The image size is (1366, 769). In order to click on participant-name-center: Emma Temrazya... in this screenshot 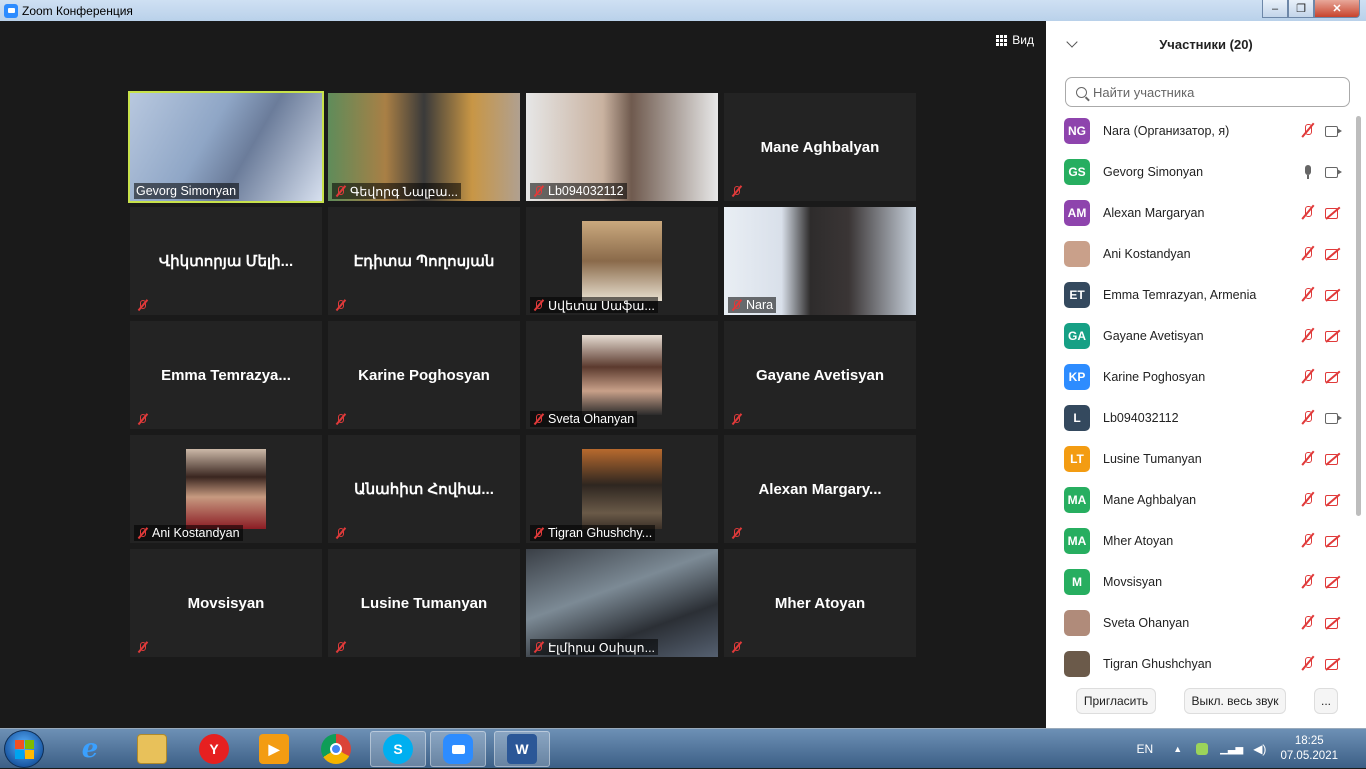, I will do `click(226, 375)`.